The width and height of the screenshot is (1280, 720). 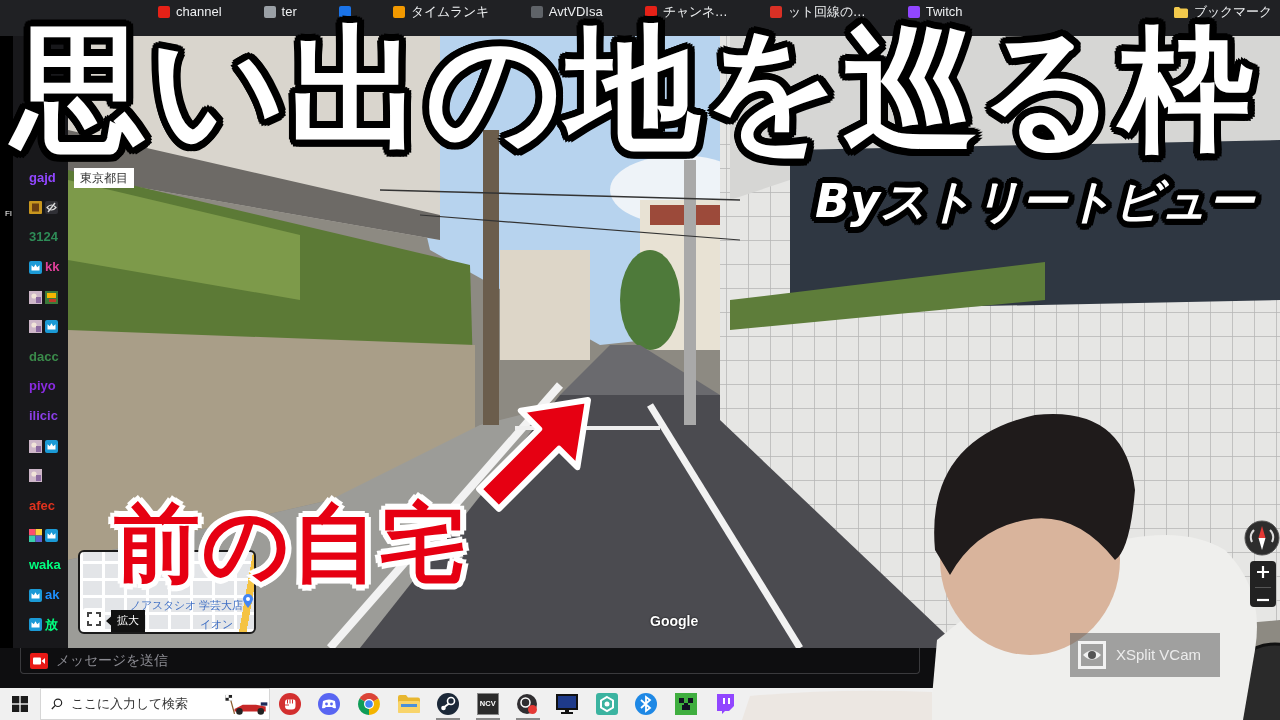 I want to click on chat-username: ilicic, so click(x=43, y=416).